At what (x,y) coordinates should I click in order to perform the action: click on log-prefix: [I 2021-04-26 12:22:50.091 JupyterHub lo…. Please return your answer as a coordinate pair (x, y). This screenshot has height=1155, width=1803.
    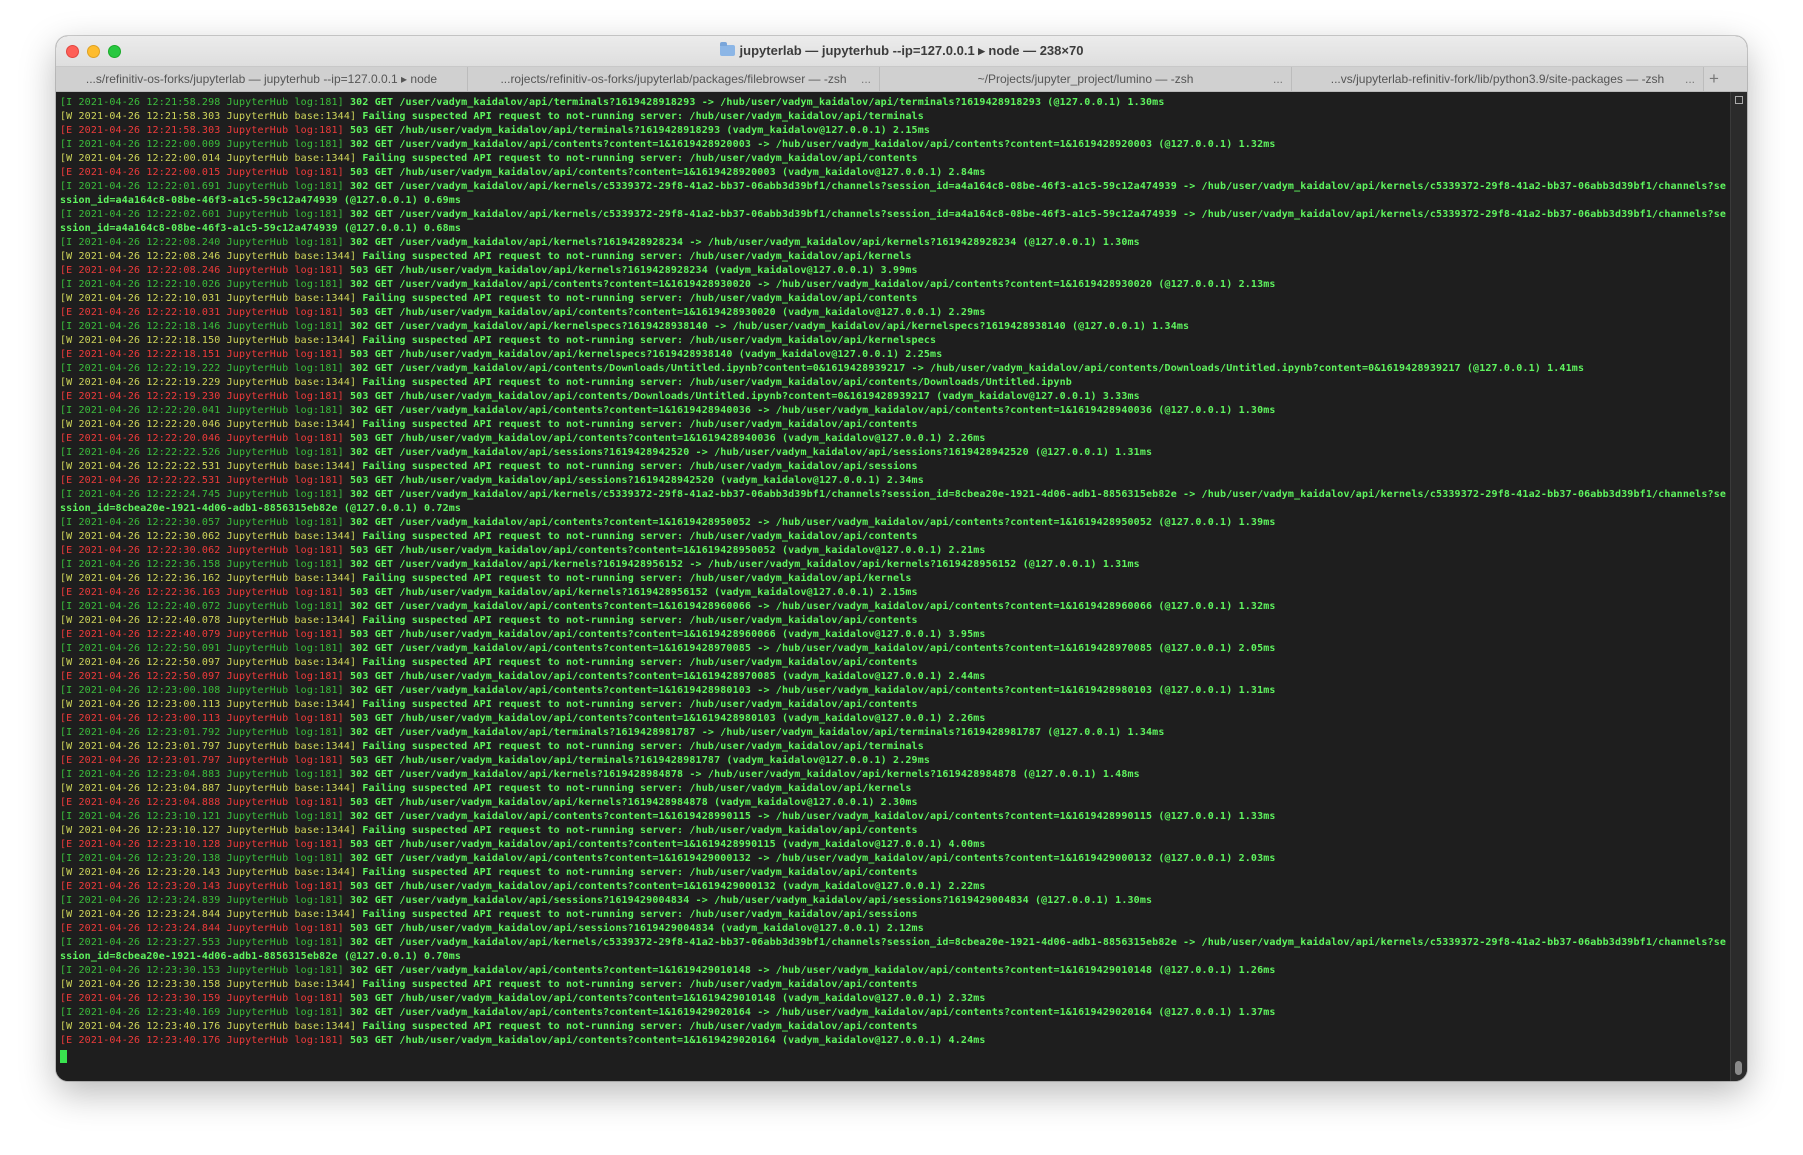
    Looking at the image, I should click on (202, 648).